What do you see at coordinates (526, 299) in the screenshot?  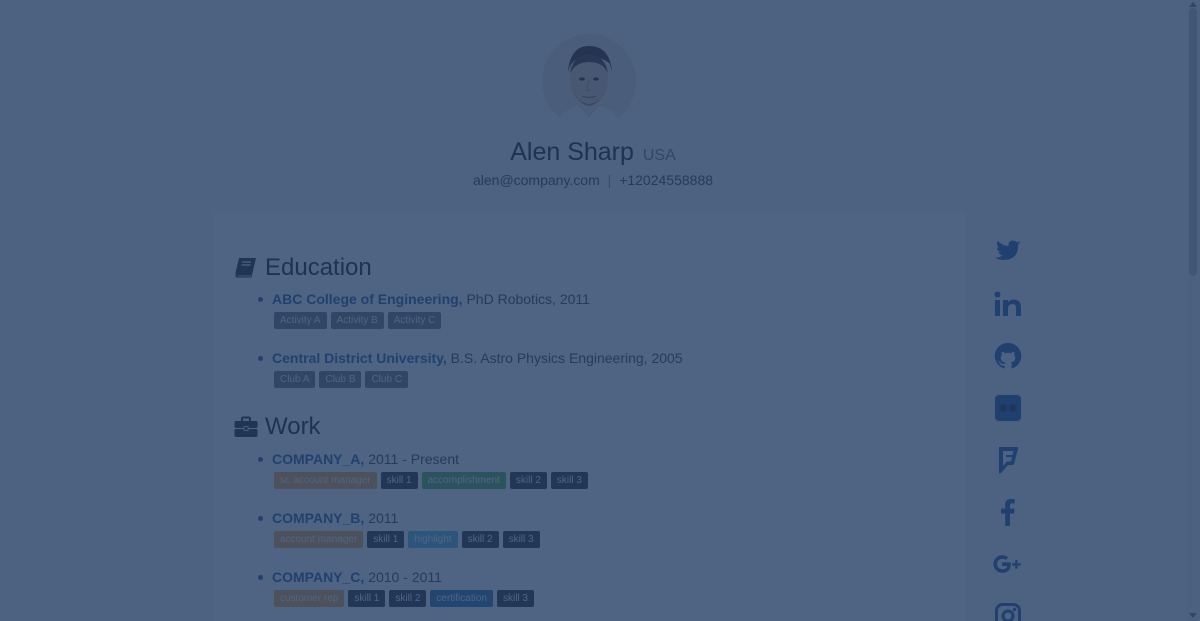 I see `education-detail: PhD Robotics, 2011` at bounding box center [526, 299].